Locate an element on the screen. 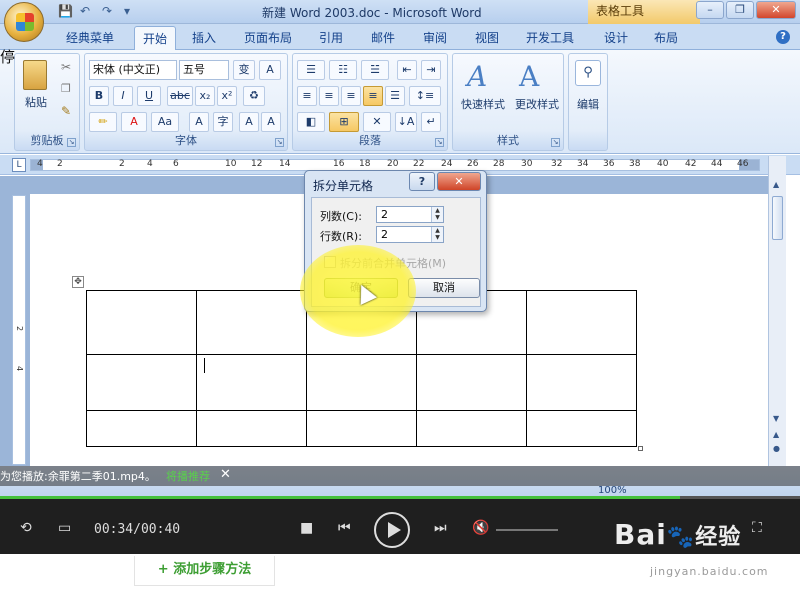 This screenshot has height=600, width=800. undo-icon: ↶ is located at coordinates (88, 11).